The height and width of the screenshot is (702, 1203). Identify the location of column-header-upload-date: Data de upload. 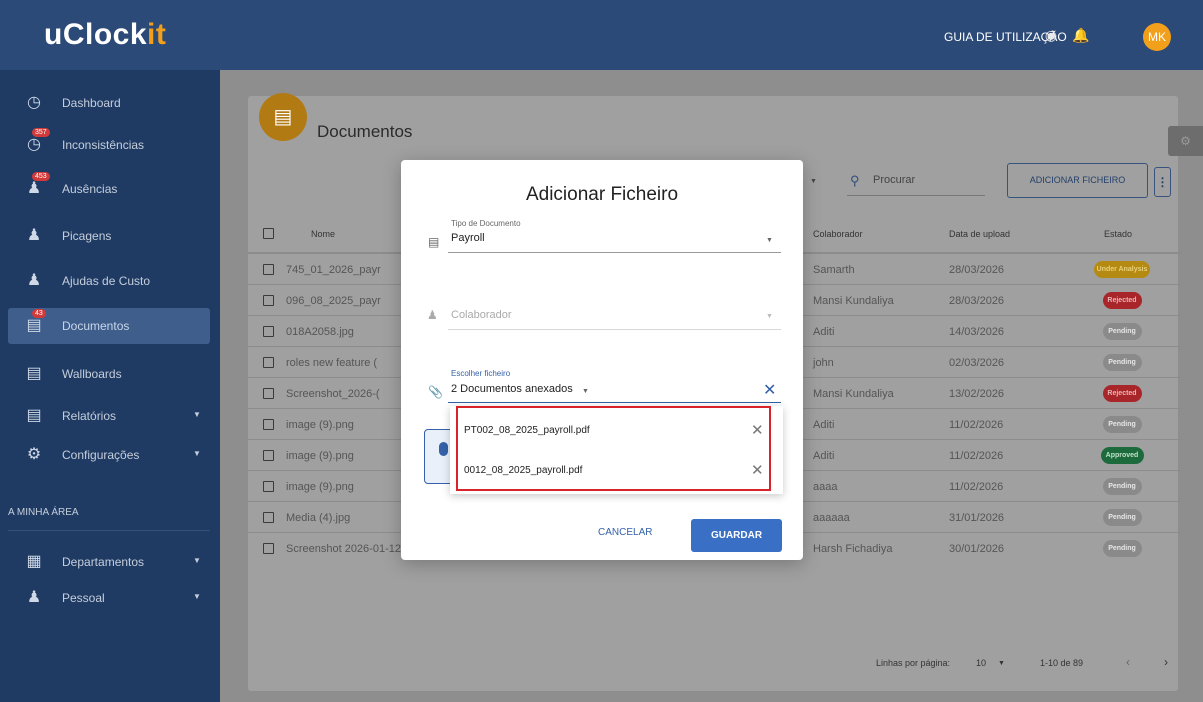
(979, 234).